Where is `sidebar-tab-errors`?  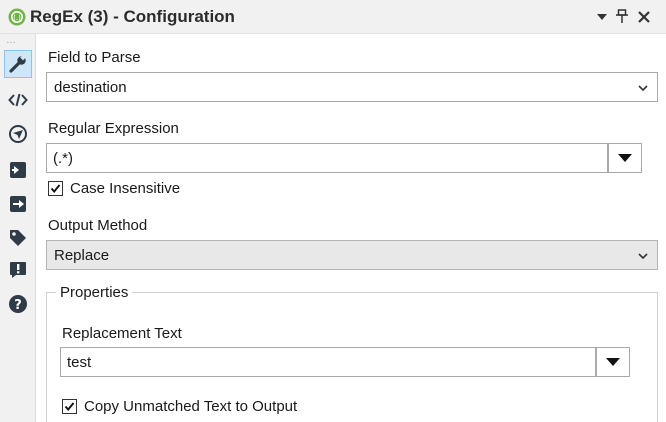
sidebar-tab-errors is located at coordinates (18, 270).